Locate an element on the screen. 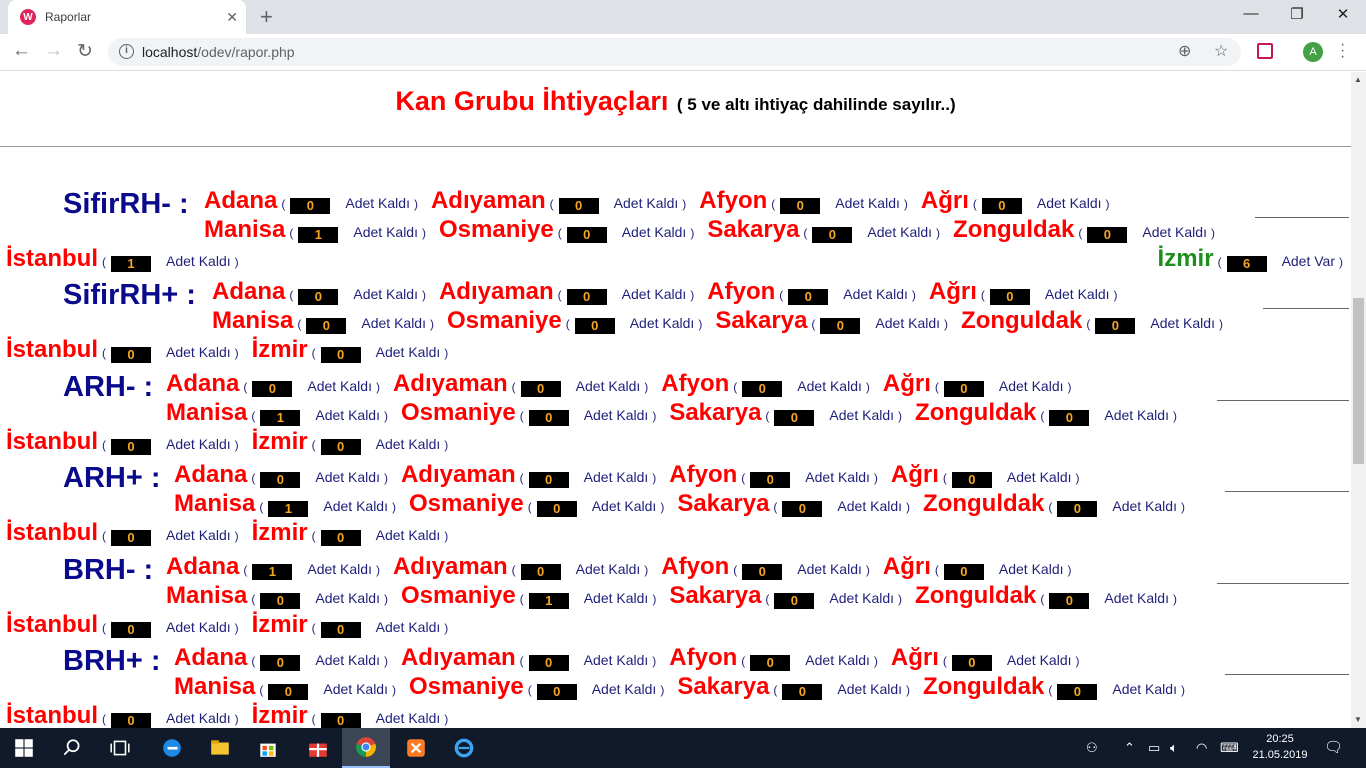 This screenshot has height=768, width=1366. minimize-button: — is located at coordinates (1251, 13).